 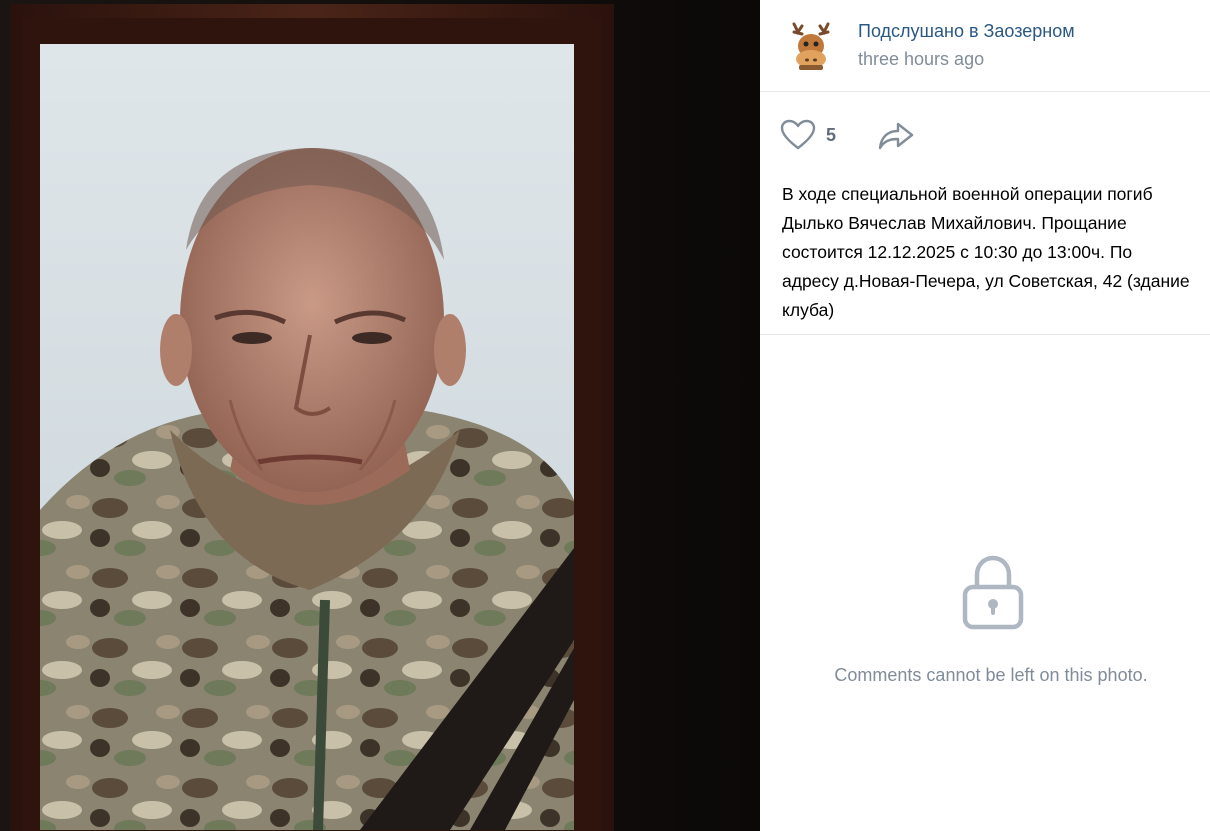 I want to click on post-timestamp: three hours ago, so click(x=921, y=59).